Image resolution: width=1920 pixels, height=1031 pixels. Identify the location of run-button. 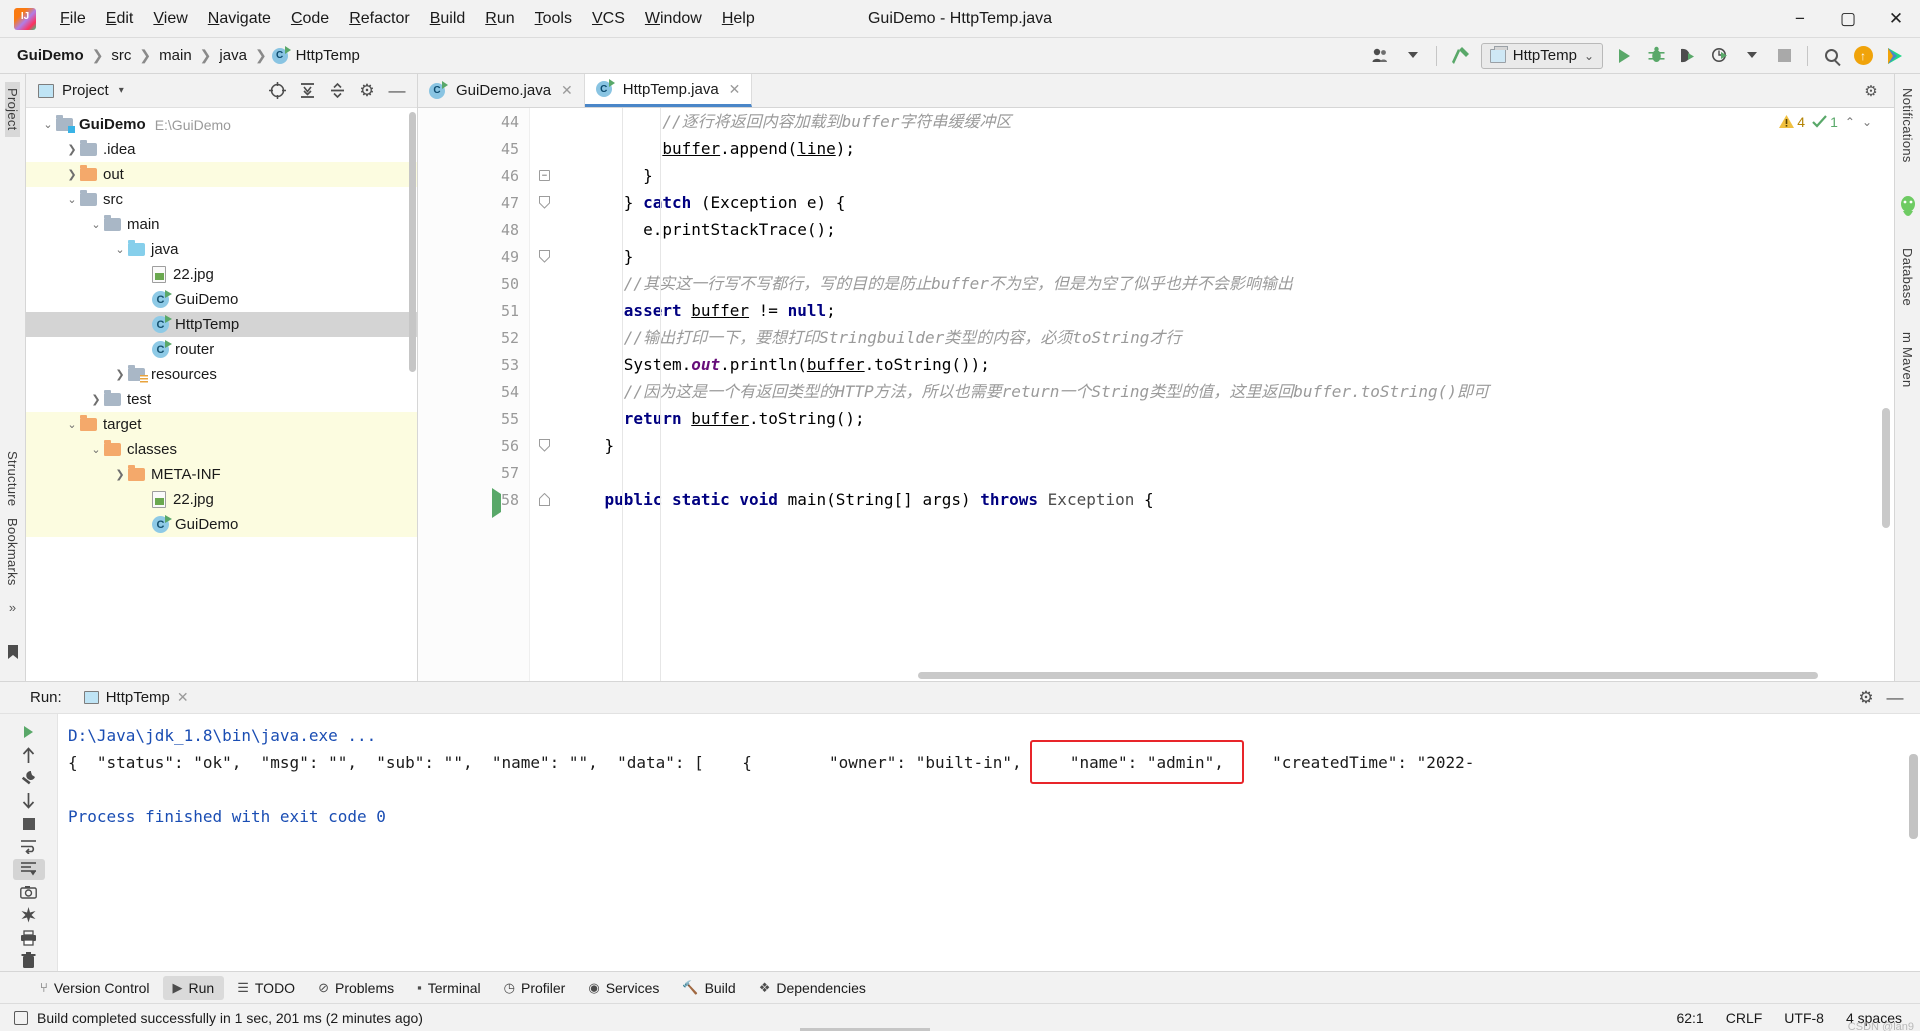
(1624, 56).